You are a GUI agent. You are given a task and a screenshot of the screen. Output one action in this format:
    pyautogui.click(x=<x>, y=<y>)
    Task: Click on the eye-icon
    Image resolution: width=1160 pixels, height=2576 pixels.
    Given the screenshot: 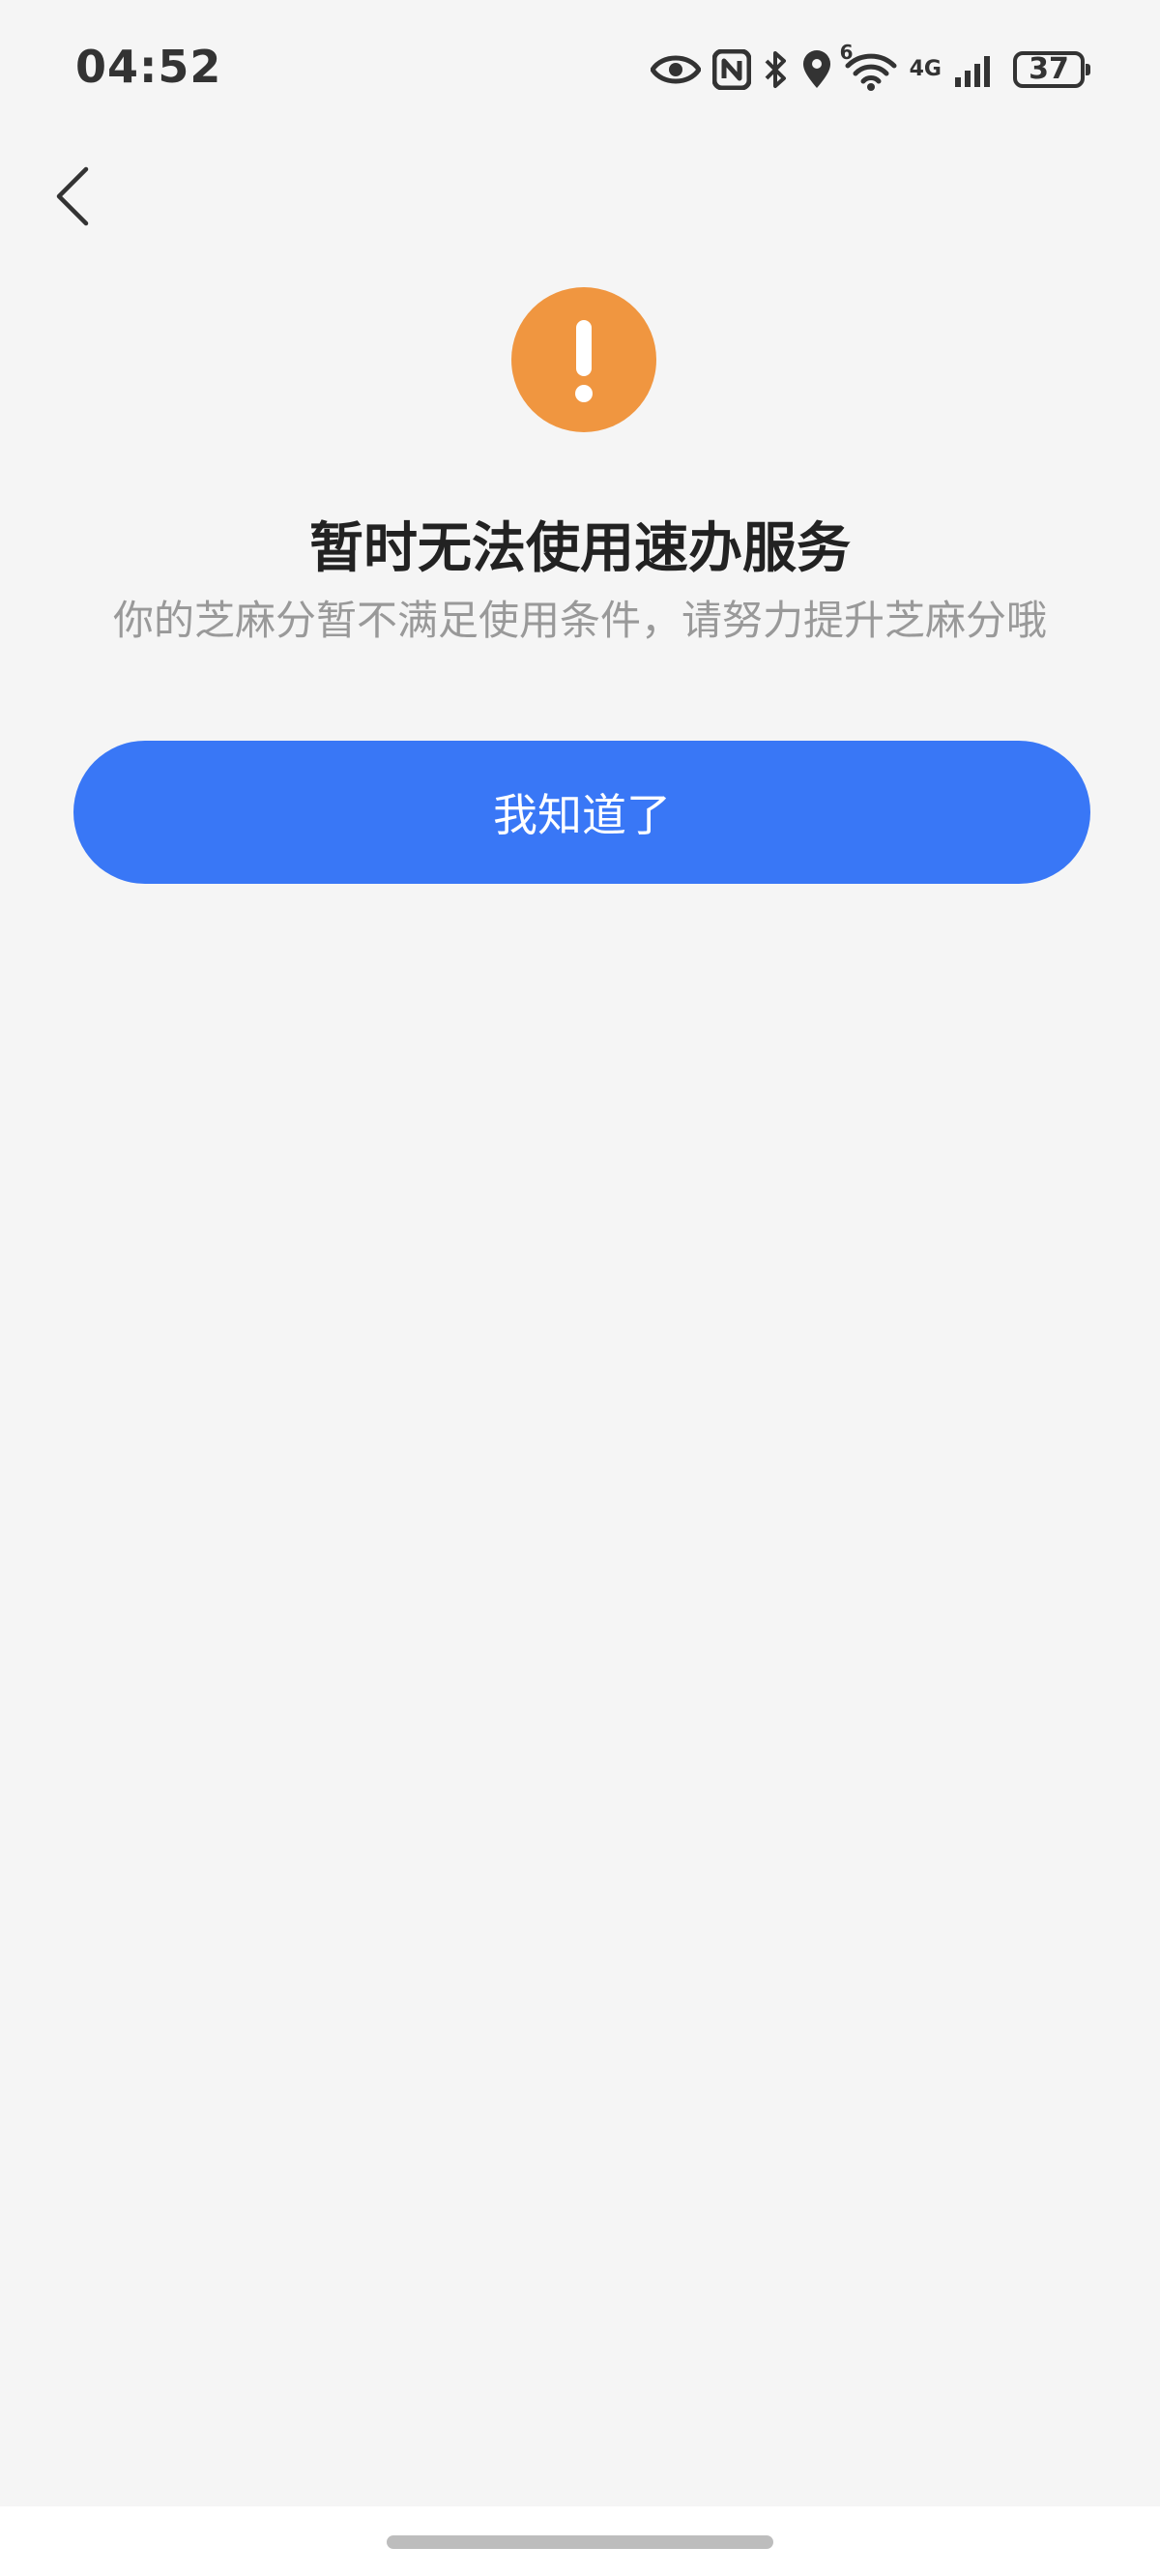 What is the action you would take?
    pyautogui.click(x=676, y=69)
    